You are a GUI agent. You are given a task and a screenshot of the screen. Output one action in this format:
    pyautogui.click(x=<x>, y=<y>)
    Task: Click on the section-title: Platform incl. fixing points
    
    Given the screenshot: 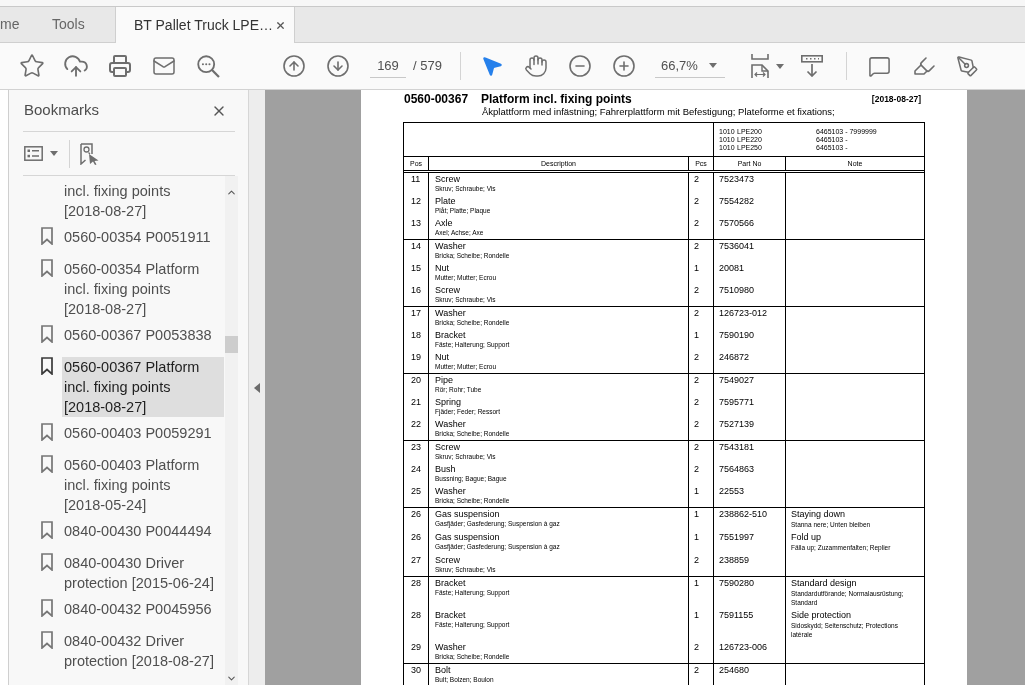 What is the action you would take?
    pyautogui.click(x=556, y=99)
    